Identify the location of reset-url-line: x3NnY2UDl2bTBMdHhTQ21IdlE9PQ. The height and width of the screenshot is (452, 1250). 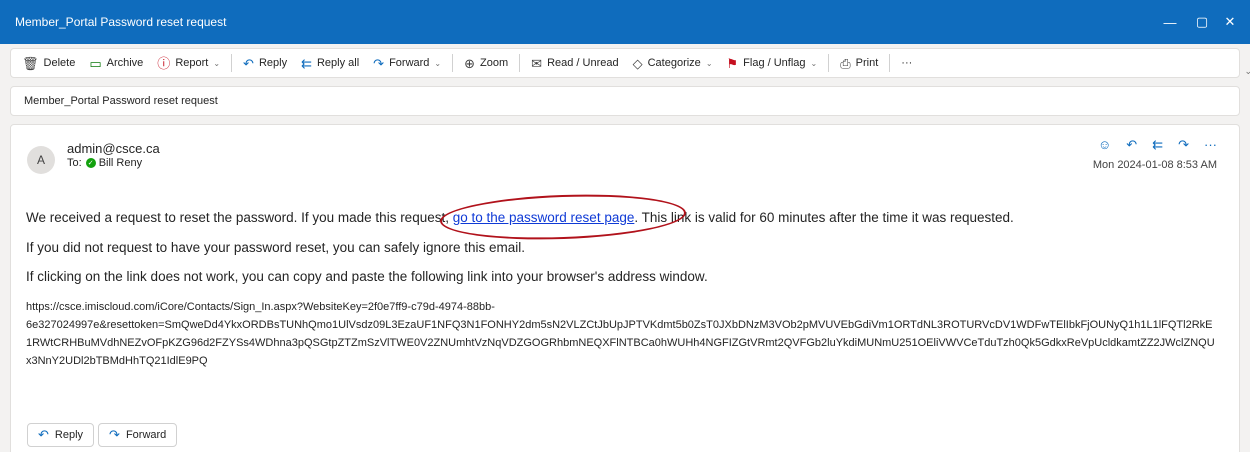
(117, 360).